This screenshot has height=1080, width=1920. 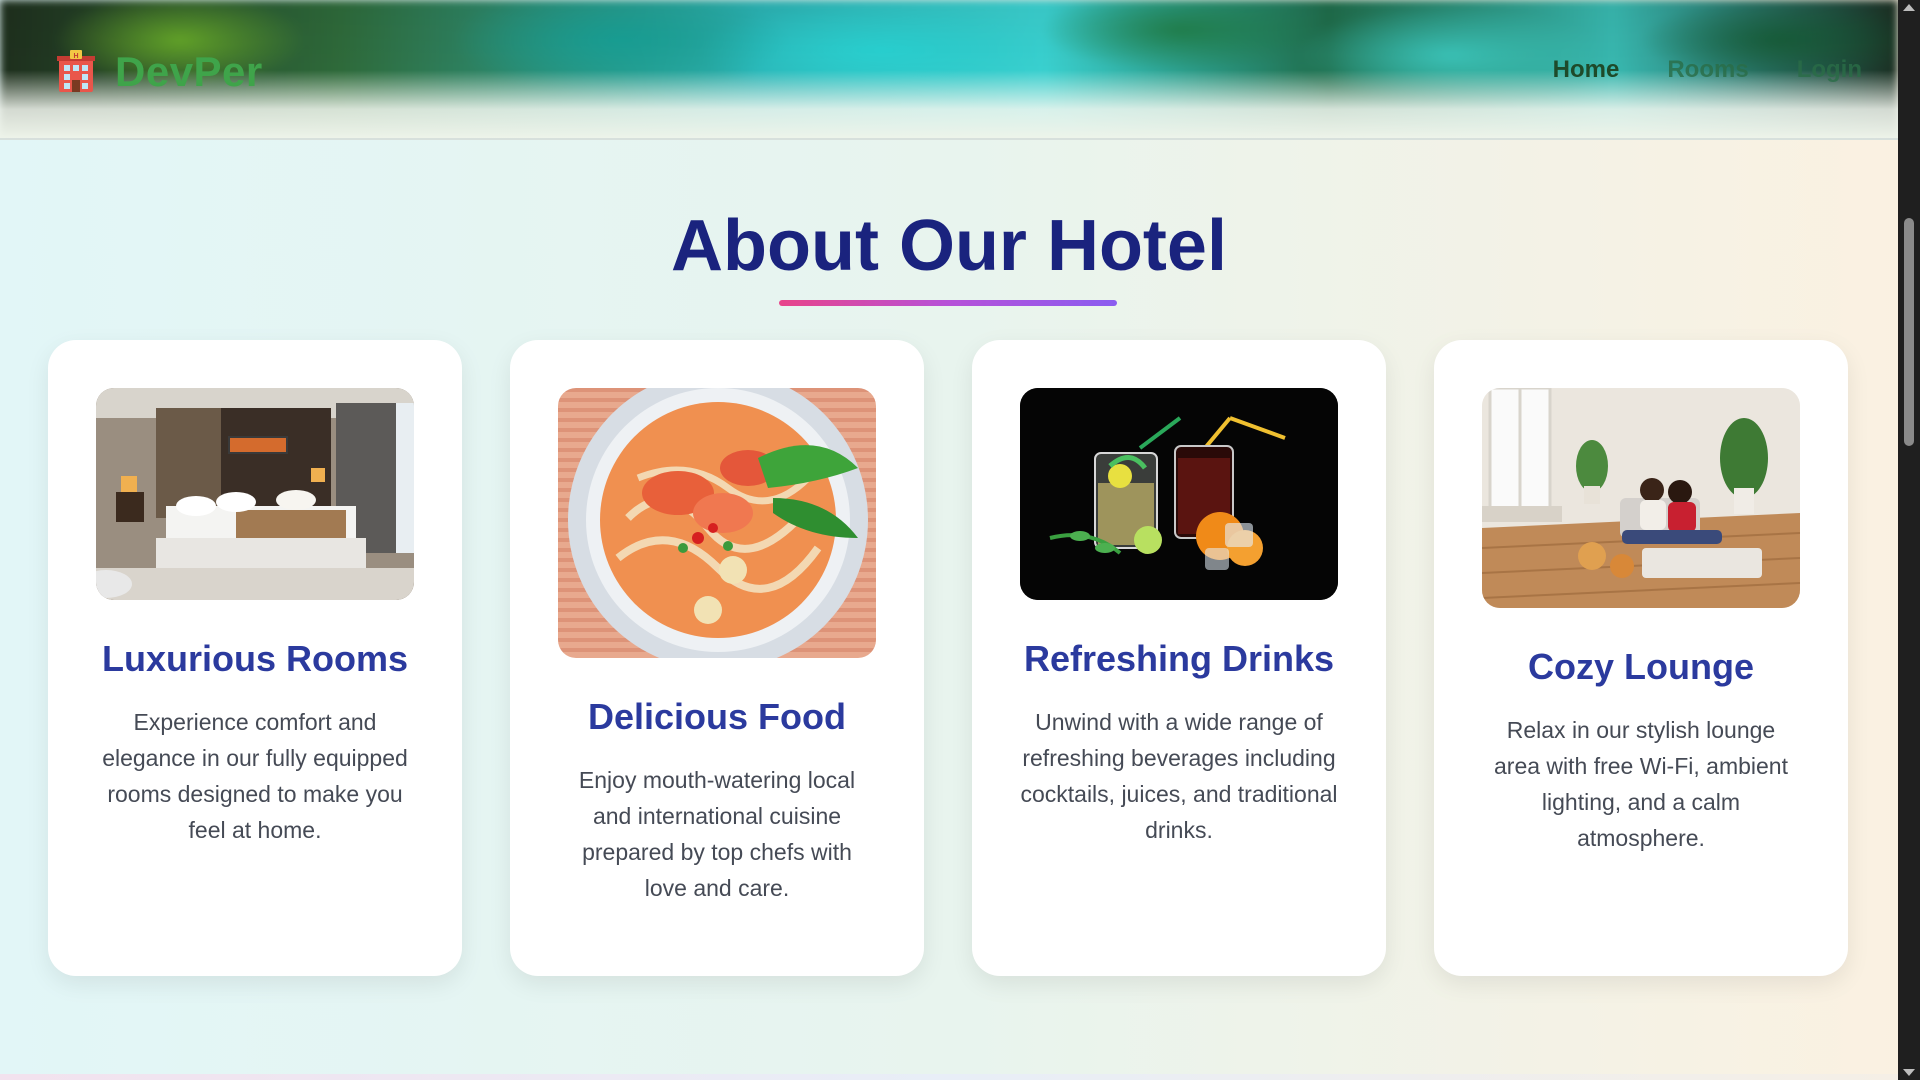 What do you see at coordinates (949, 70) in the screenshot?
I see `navbar: H DevPer Home Rooms Login` at bounding box center [949, 70].